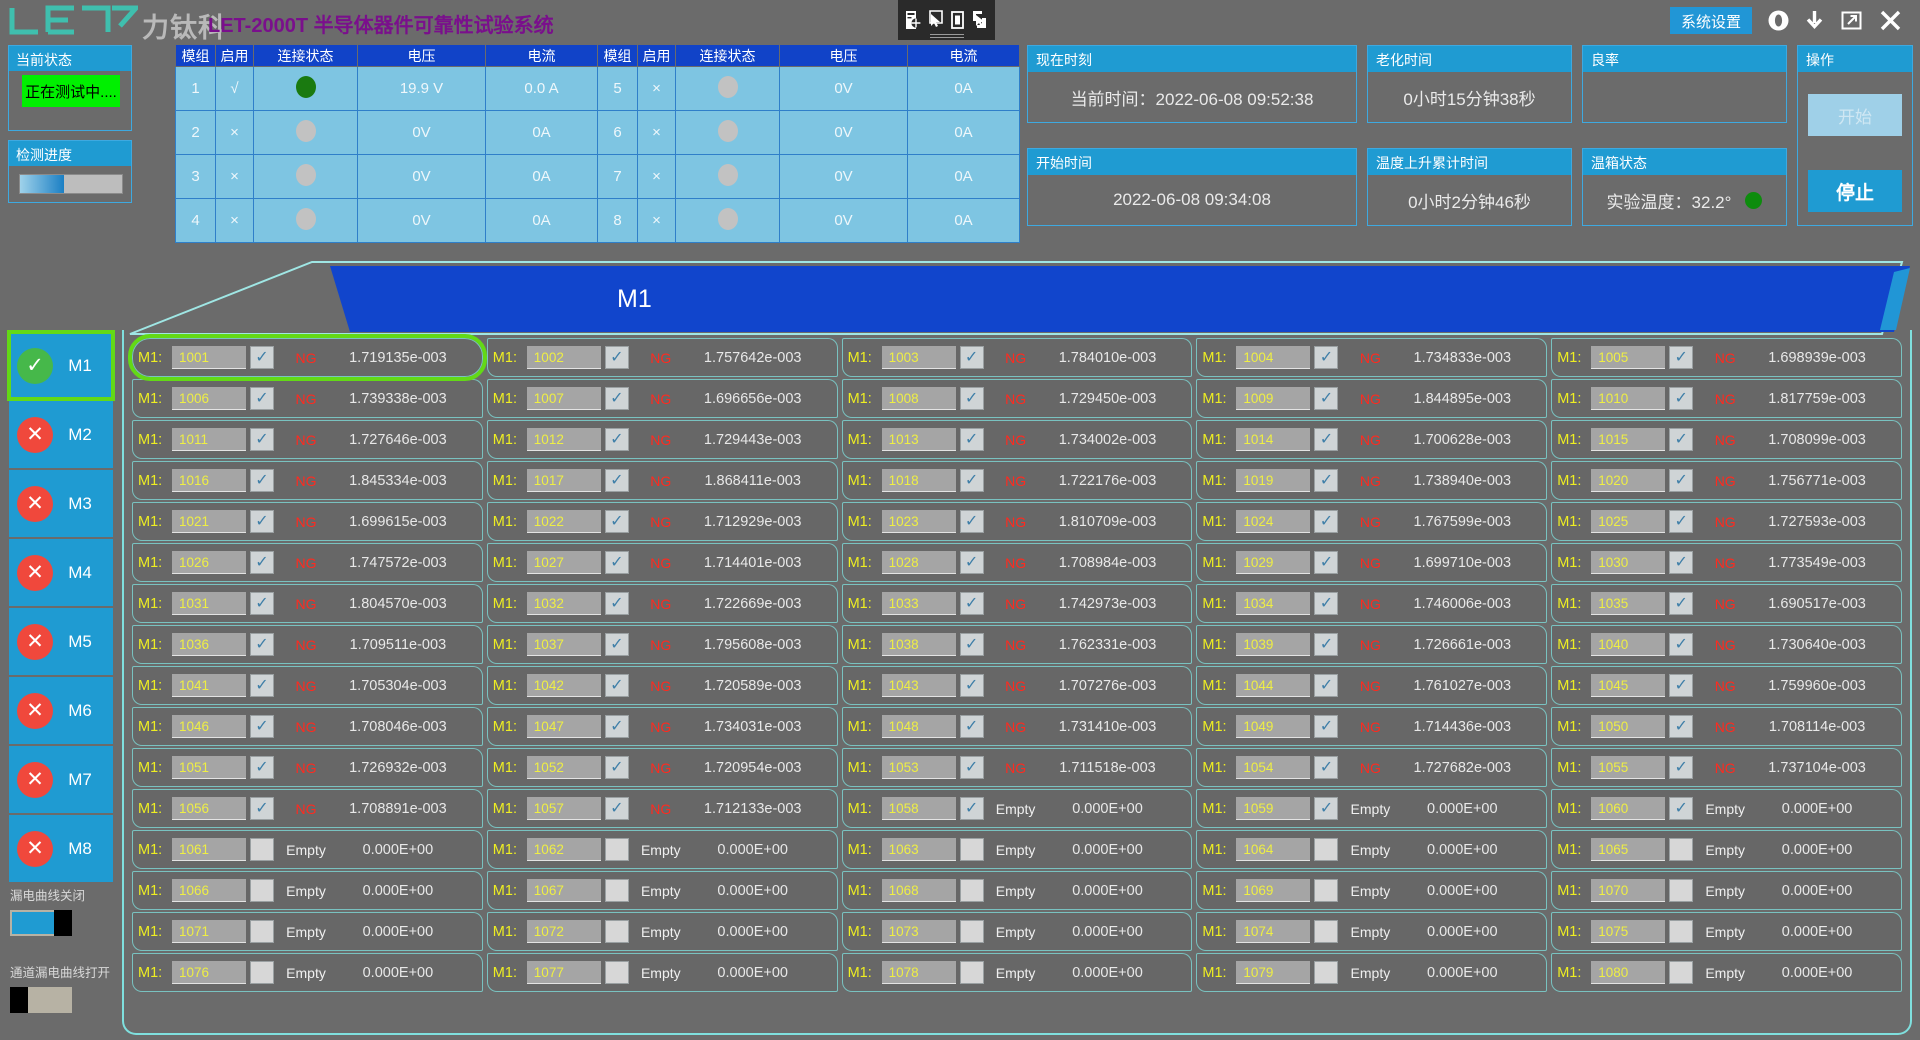 Image resolution: width=1920 pixels, height=1040 pixels. What do you see at coordinates (307, 685) in the screenshot?
I see `channel-cell: M1: ✓ NG 1.705304e-003` at bounding box center [307, 685].